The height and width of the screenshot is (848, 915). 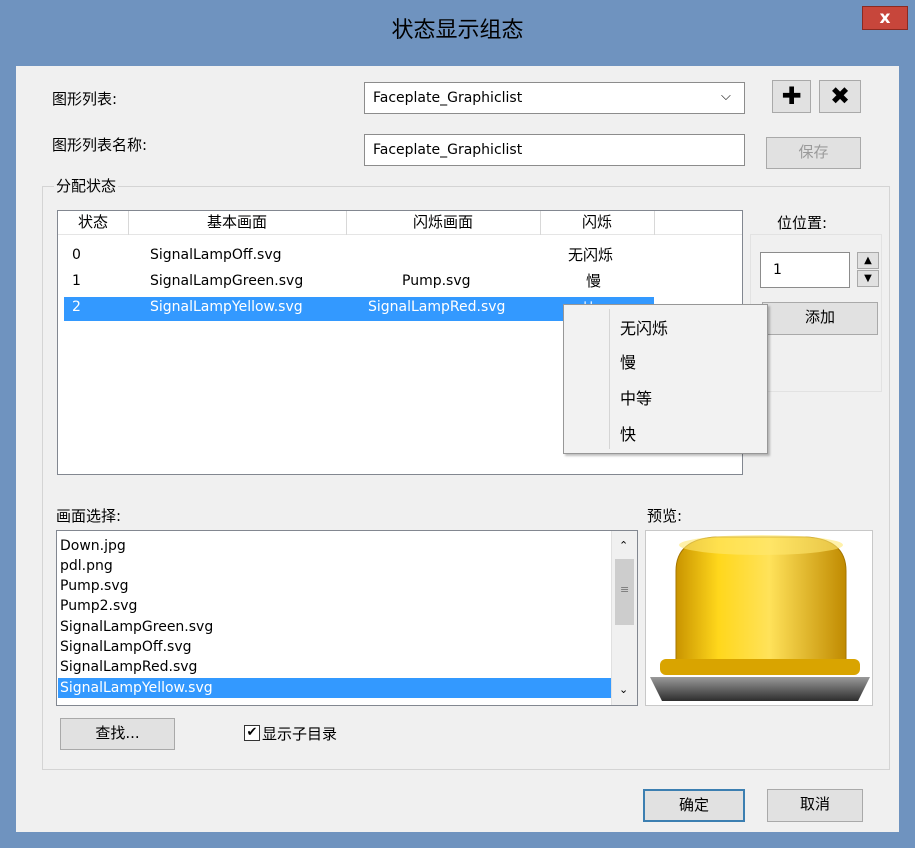 I want to click on chevron-down-icon: ⌵, so click(x=726, y=96).